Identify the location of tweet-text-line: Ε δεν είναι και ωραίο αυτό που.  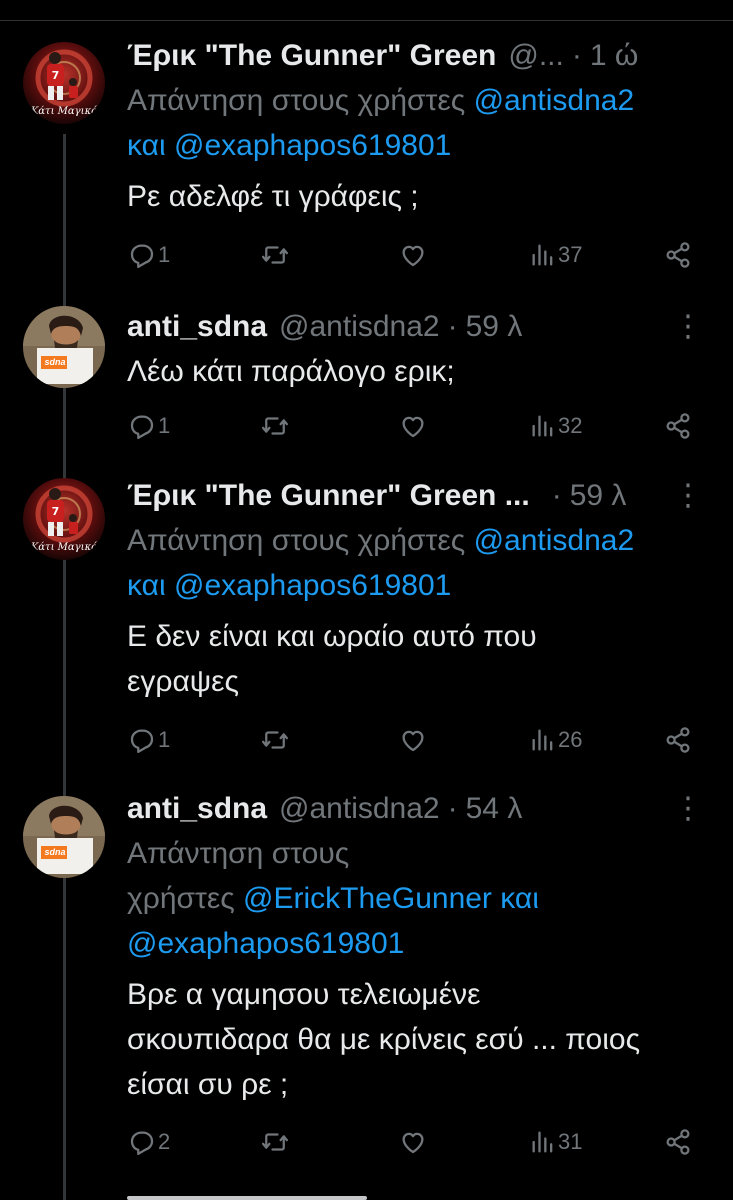
(332, 636).